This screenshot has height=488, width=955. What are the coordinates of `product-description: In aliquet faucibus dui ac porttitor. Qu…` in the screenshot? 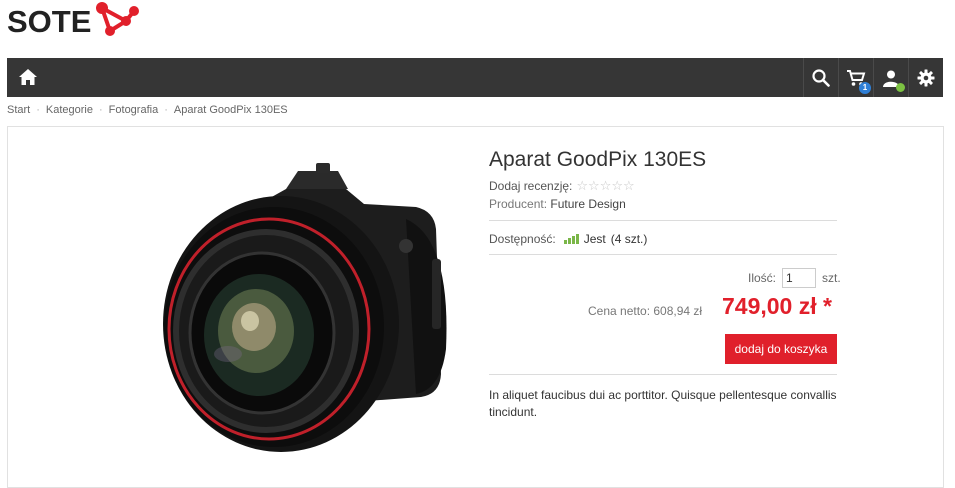 It's located at (663, 403).